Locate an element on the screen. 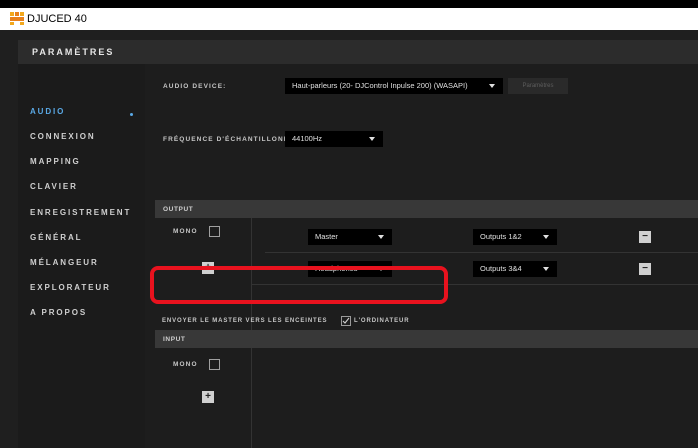 The image size is (698, 448). active-indicator-dot is located at coordinates (131, 114).